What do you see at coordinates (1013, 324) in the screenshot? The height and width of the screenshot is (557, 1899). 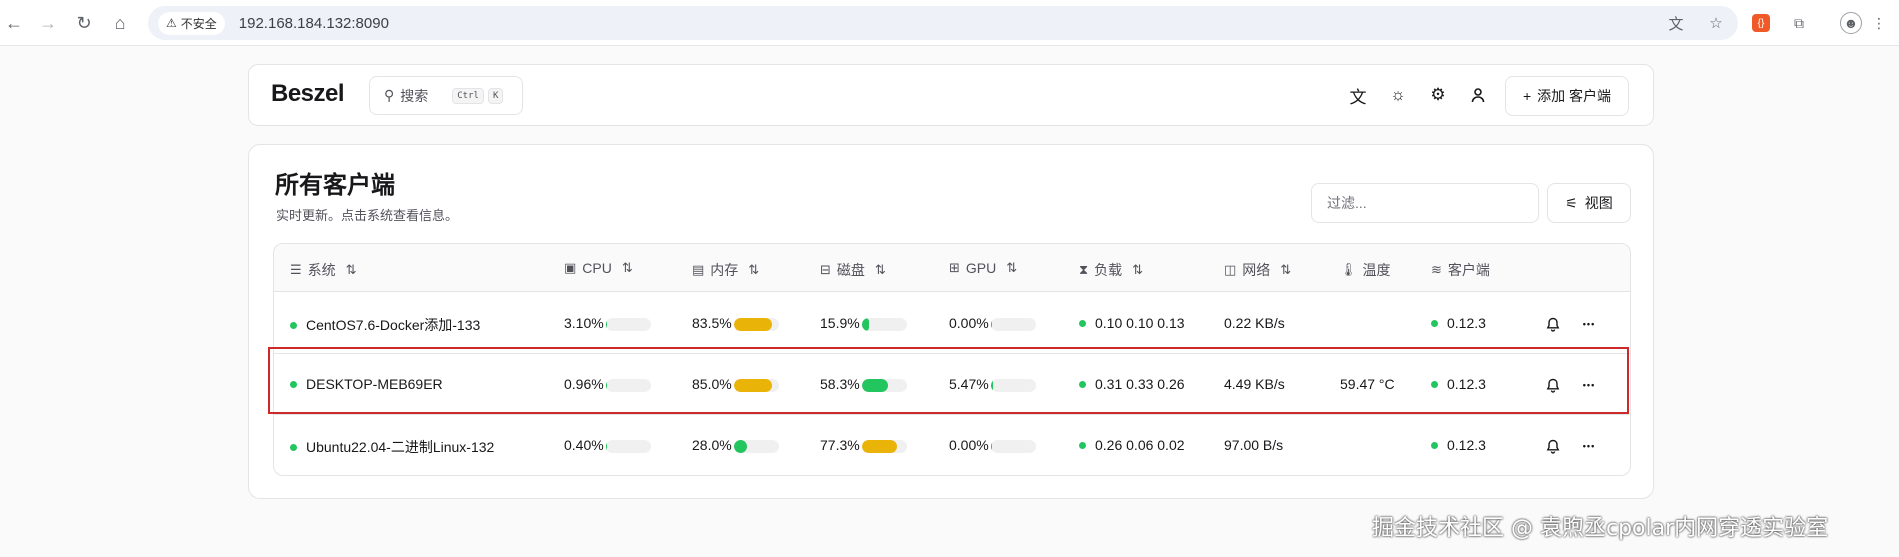 I see `gpu-bar` at bounding box center [1013, 324].